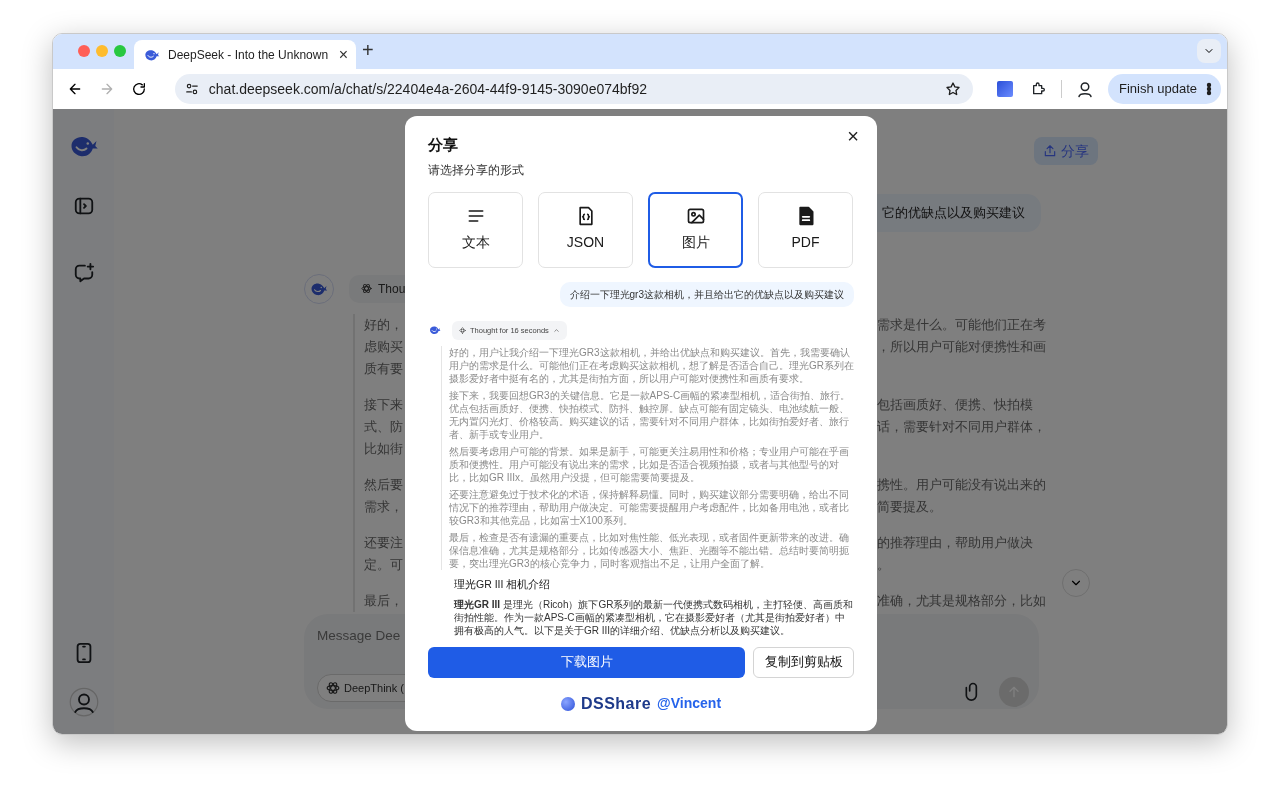  What do you see at coordinates (689, 703) in the screenshot?
I see `author-handle: @Vincent` at bounding box center [689, 703].